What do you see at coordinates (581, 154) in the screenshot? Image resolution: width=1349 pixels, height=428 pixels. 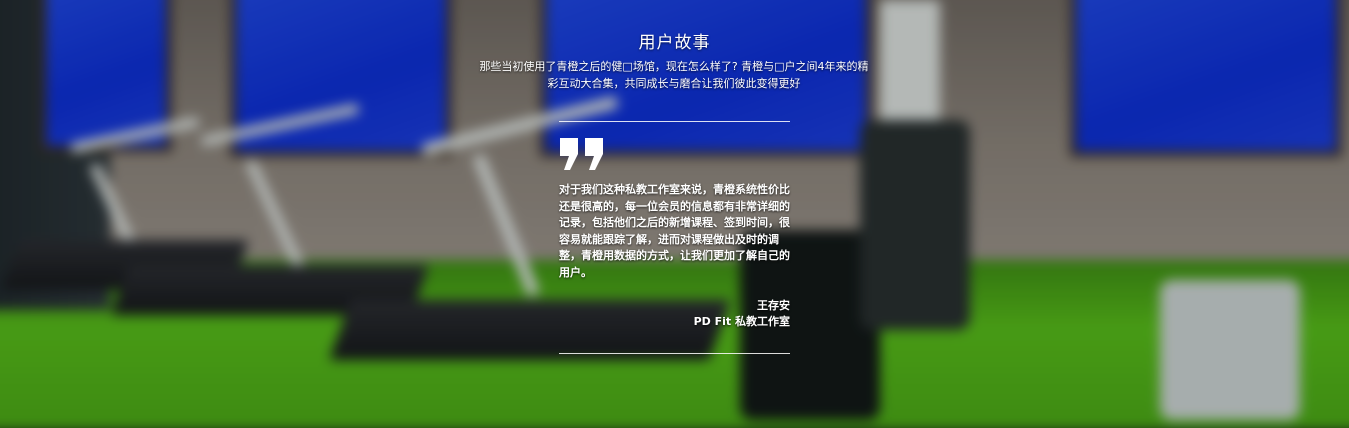 I see `quote-icon` at bounding box center [581, 154].